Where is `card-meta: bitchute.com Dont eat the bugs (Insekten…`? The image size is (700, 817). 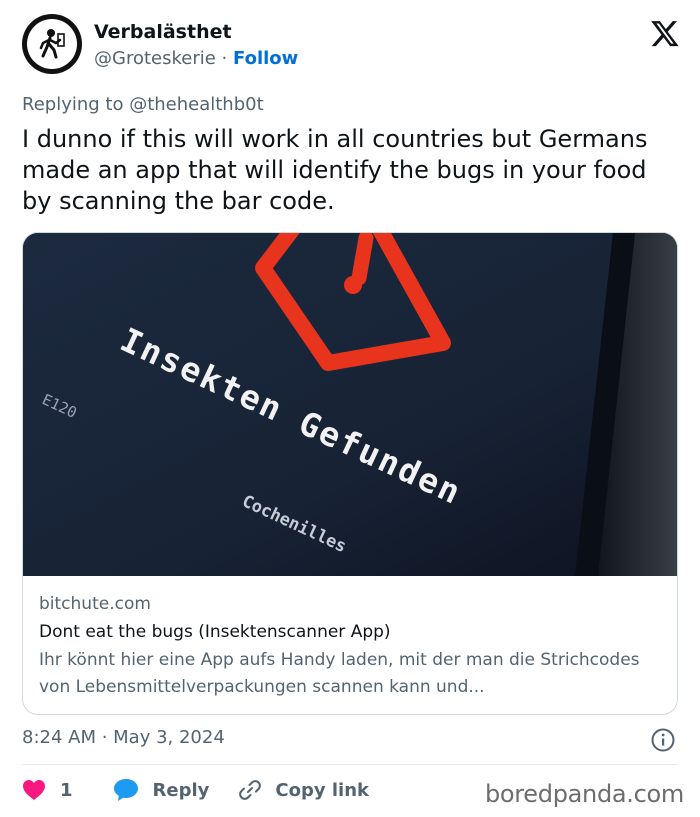 card-meta: bitchute.com Dont eat the bugs (Insekten… is located at coordinates (352, 646).